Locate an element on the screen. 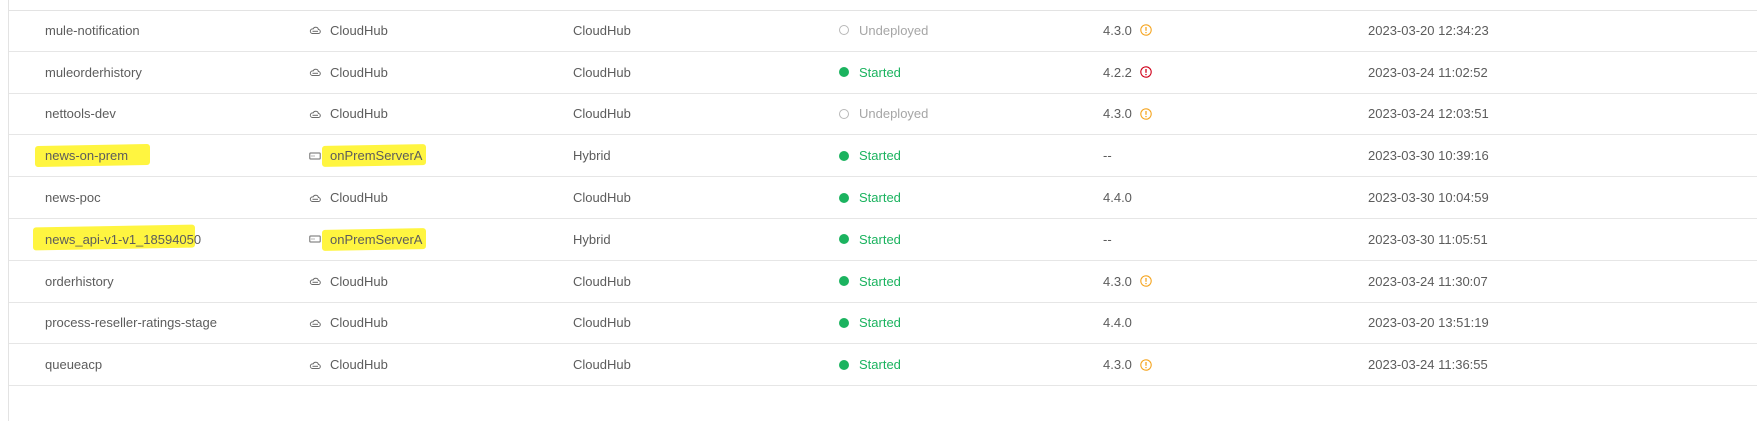 The width and height of the screenshot is (1757, 421). app-name-cell: queueacp is located at coordinates (73, 364).